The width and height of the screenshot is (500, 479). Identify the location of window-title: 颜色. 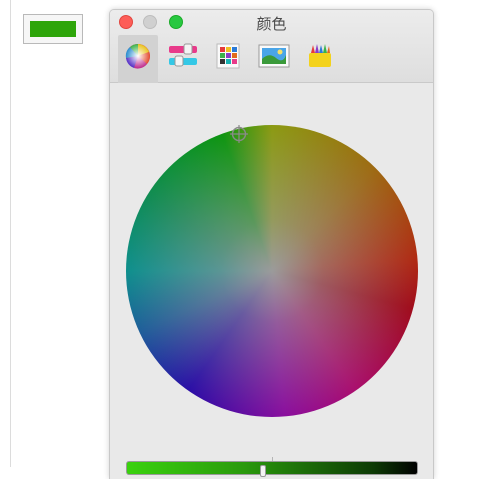
(271, 24).